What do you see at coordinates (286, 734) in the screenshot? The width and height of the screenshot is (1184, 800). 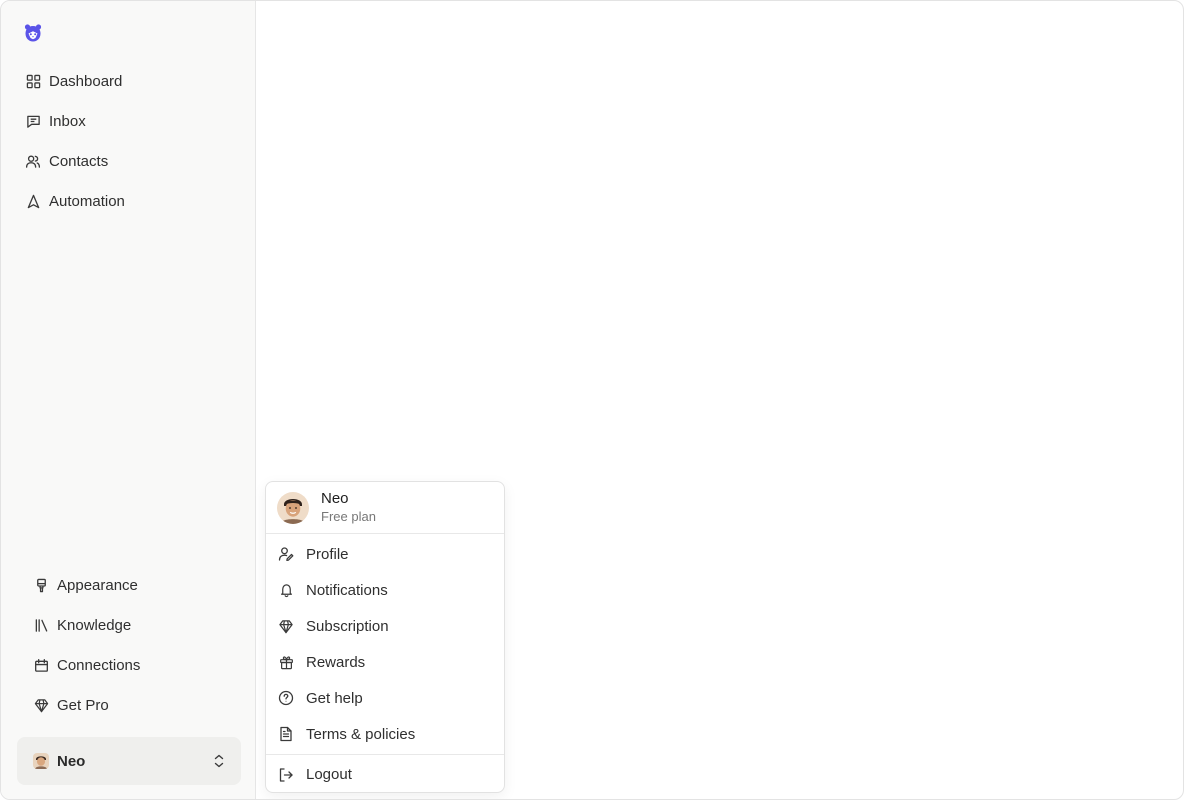 I see `file-text-icon` at bounding box center [286, 734].